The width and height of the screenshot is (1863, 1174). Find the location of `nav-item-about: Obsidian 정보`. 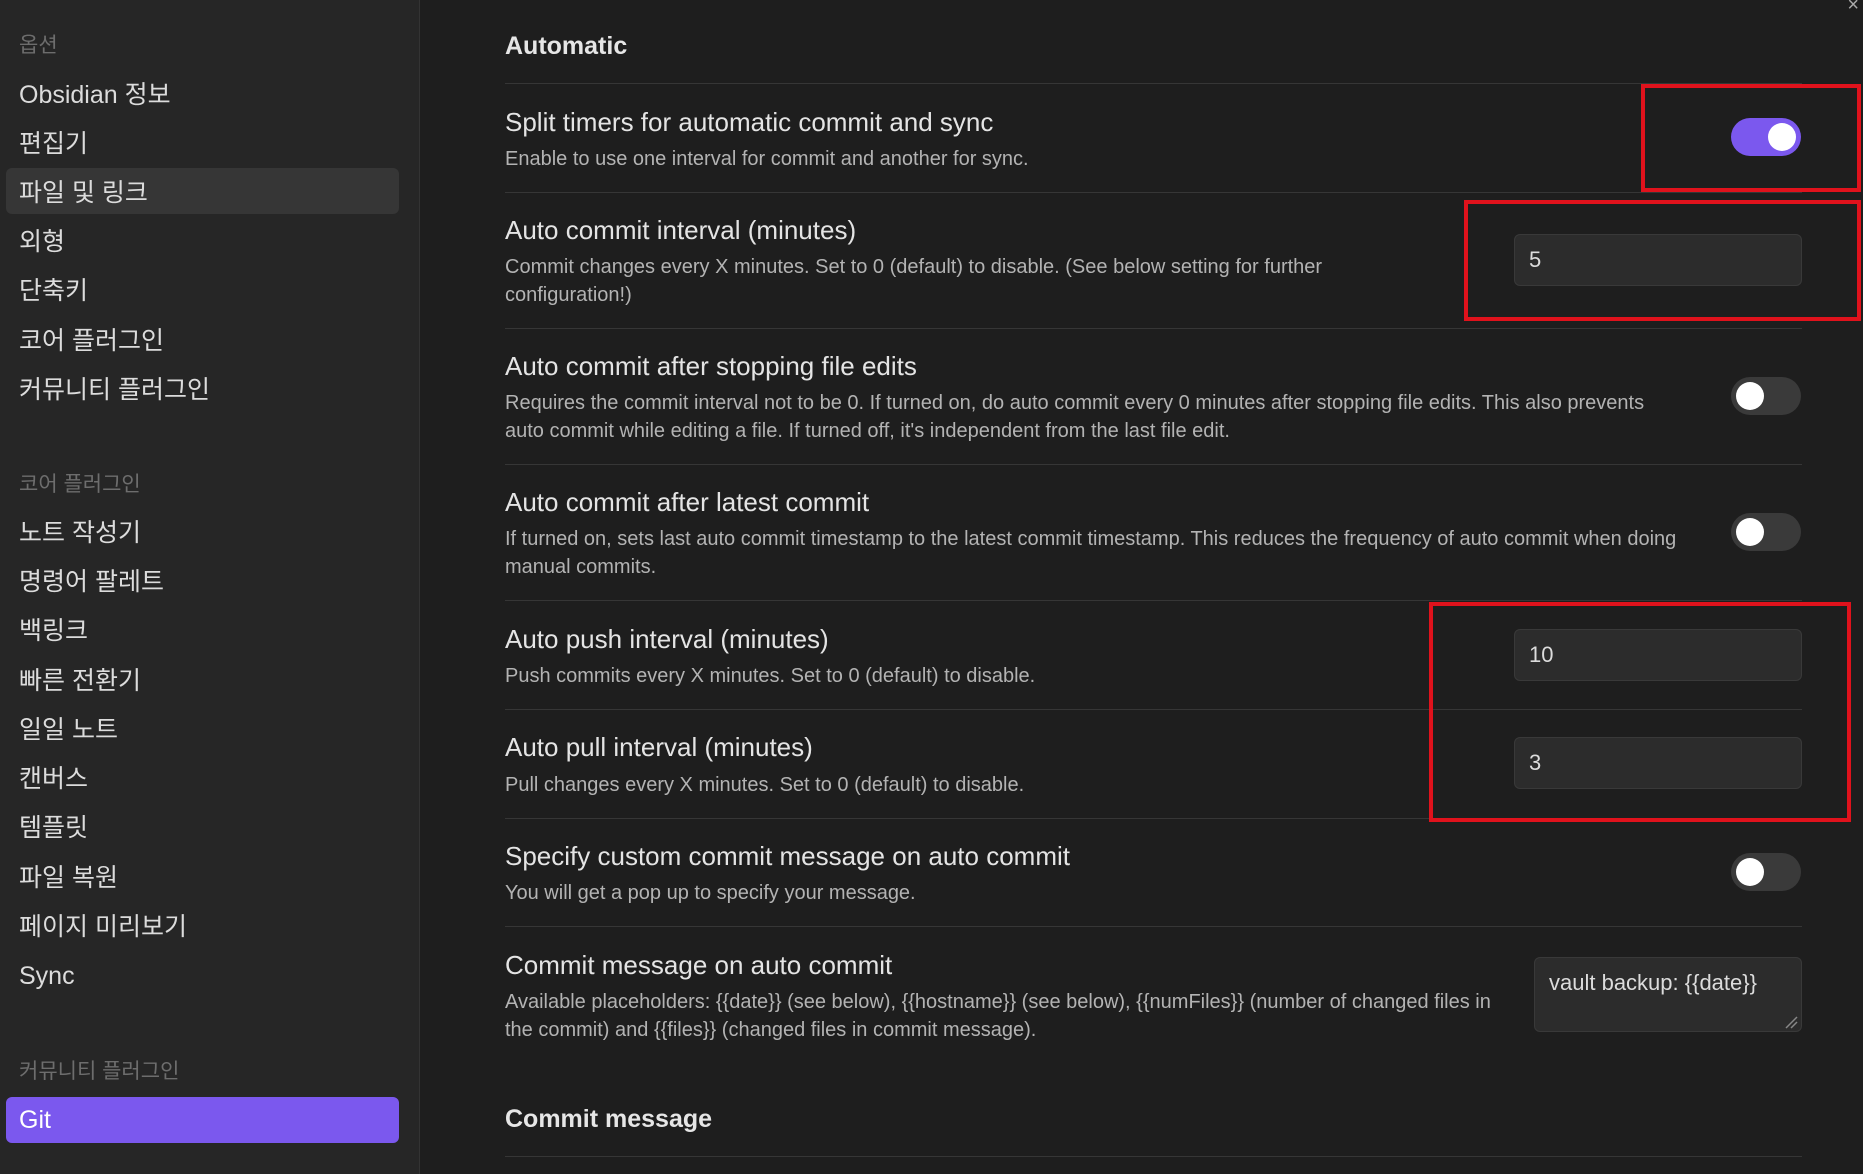

nav-item-about: Obsidian 정보 is located at coordinates (202, 93).